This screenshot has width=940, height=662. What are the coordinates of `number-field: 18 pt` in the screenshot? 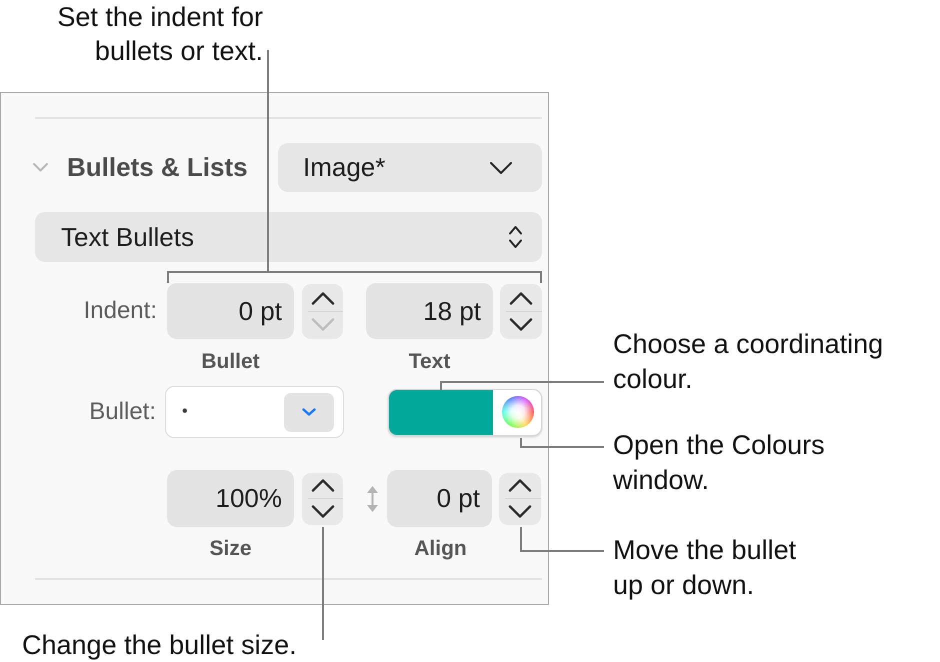 It's located at (429, 311).